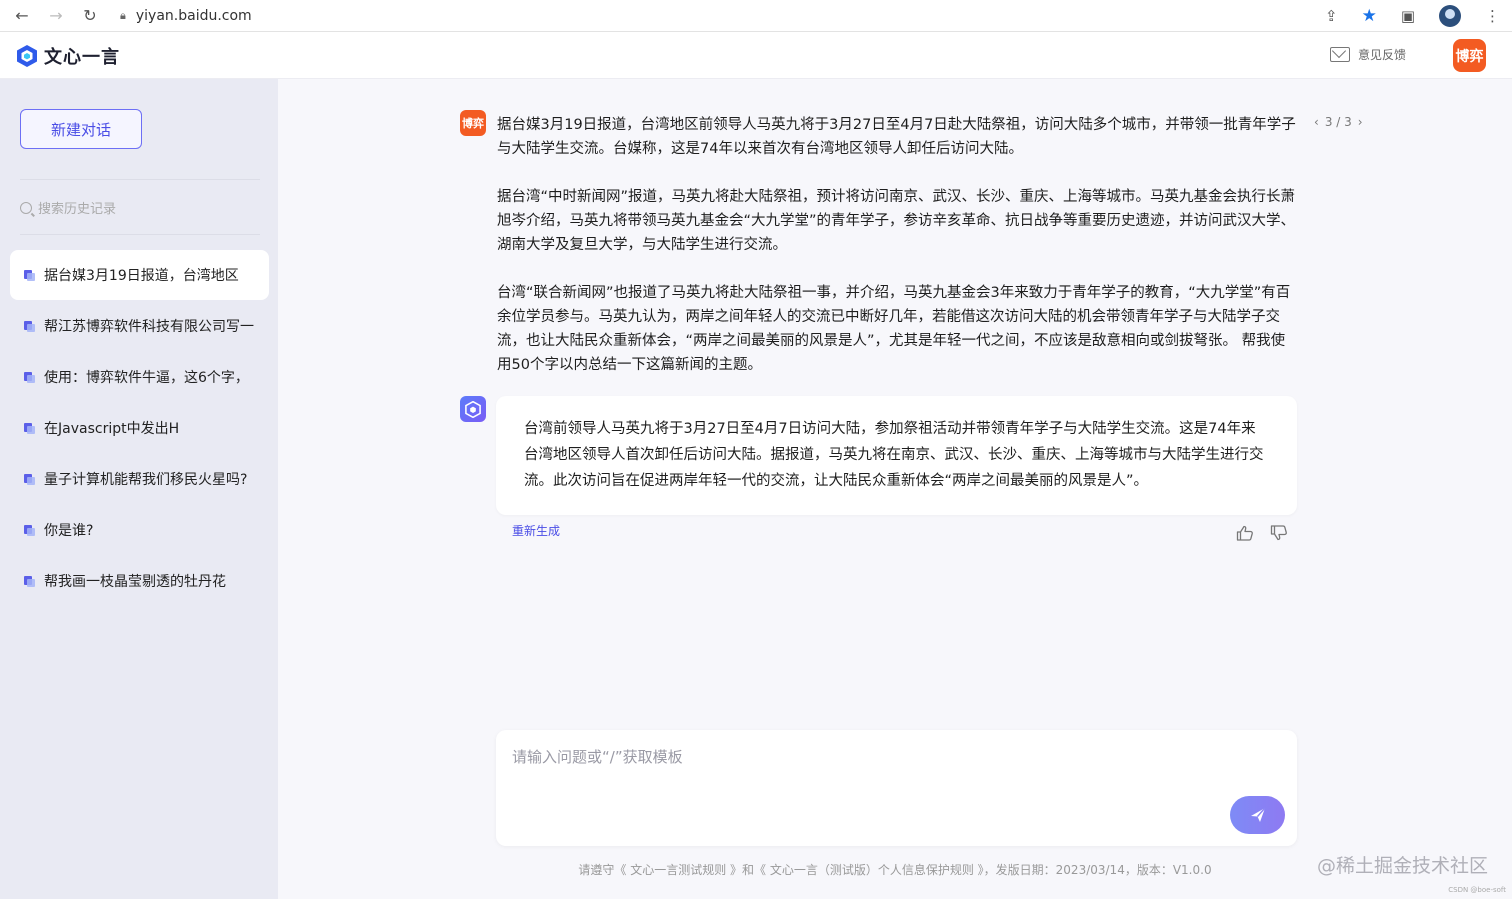 The width and height of the screenshot is (1512, 899). What do you see at coordinates (123, 16) in the screenshot?
I see `lock-icon: 🔒︎` at bounding box center [123, 16].